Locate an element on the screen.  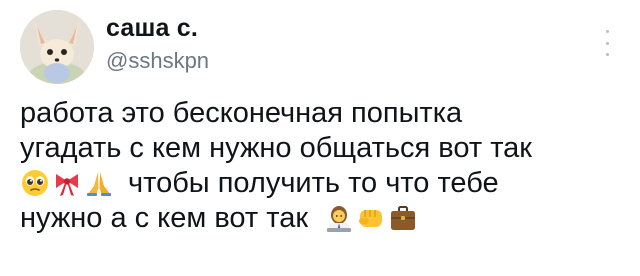
folded-hands-icon is located at coordinates (99, 183).